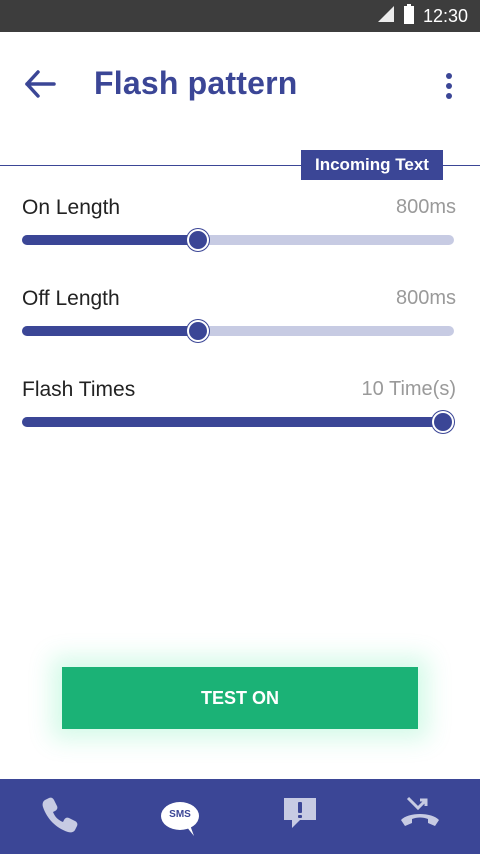 The width and height of the screenshot is (480, 854). What do you see at coordinates (409, 16) in the screenshot?
I see `battery-icon` at bounding box center [409, 16].